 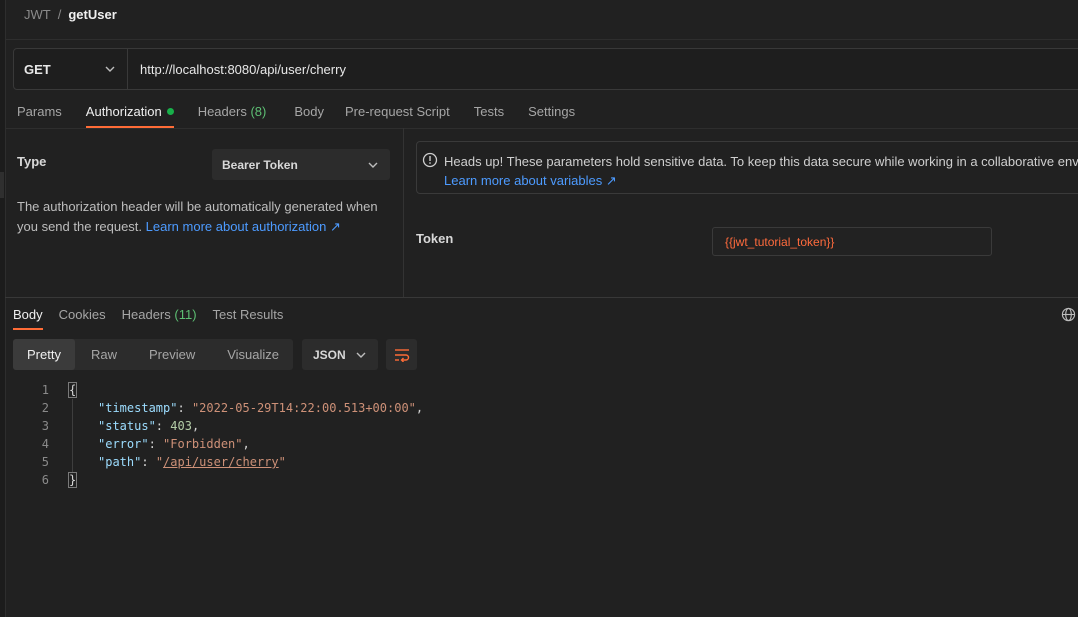 What do you see at coordinates (329, 354) in the screenshot?
I see `language-value: JSON` at bounding box center [329, 354].